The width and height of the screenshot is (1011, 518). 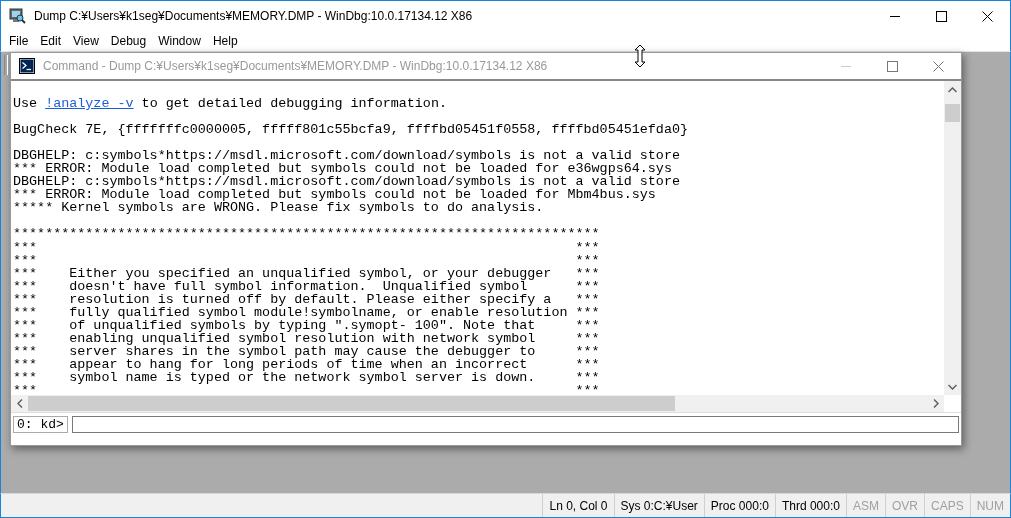 What do you see at coordinates (17, 41) in the screenshot?
I see `menu-item: File` at bounding box center [17, 41].